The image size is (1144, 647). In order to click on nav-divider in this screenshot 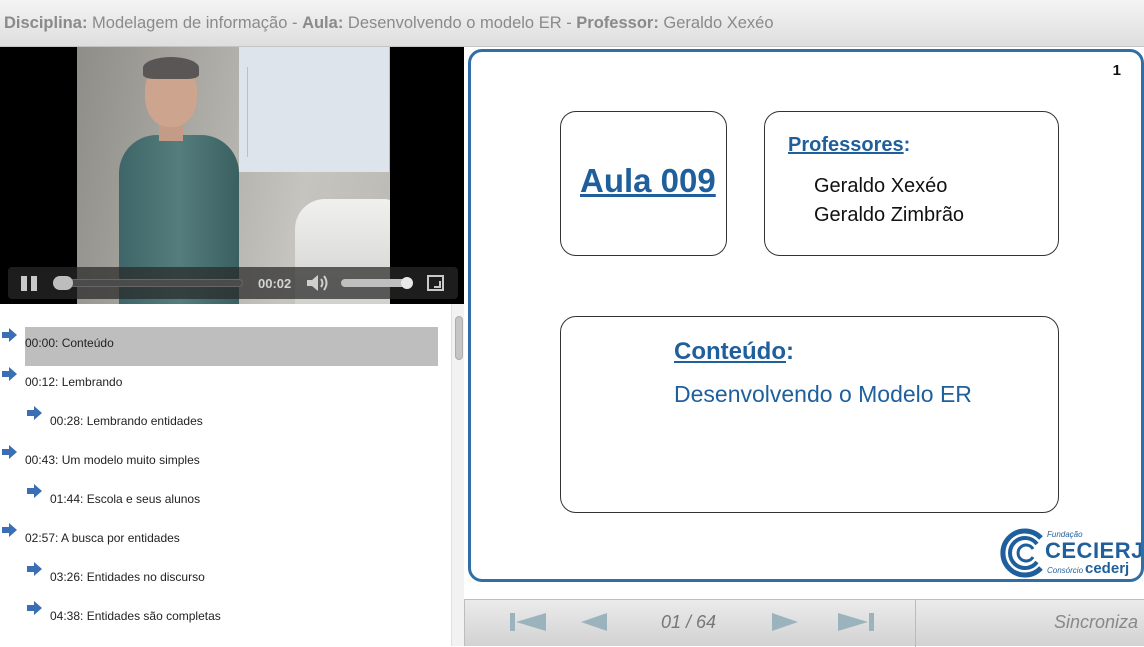, I will do `click(915, 623)`.